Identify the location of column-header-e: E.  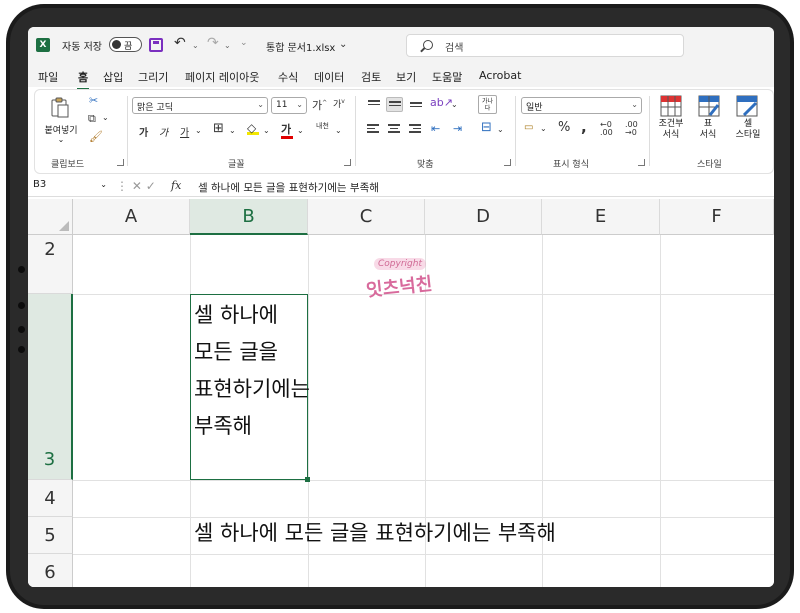
(601, 217).